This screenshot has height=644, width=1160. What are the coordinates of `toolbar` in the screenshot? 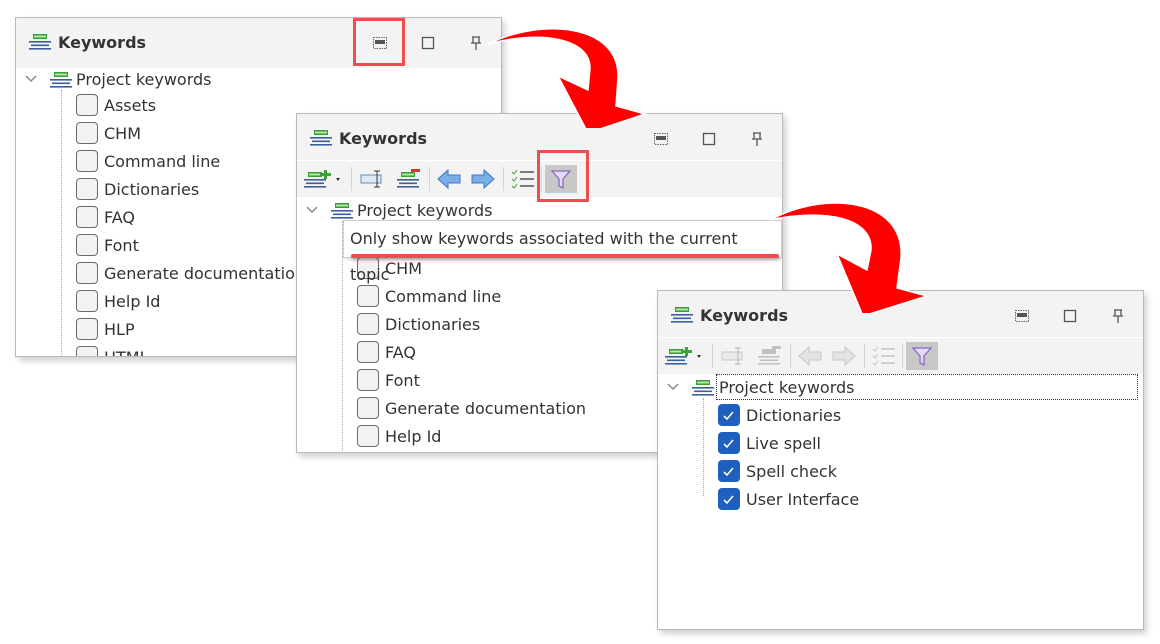 It's located at (900, 355).